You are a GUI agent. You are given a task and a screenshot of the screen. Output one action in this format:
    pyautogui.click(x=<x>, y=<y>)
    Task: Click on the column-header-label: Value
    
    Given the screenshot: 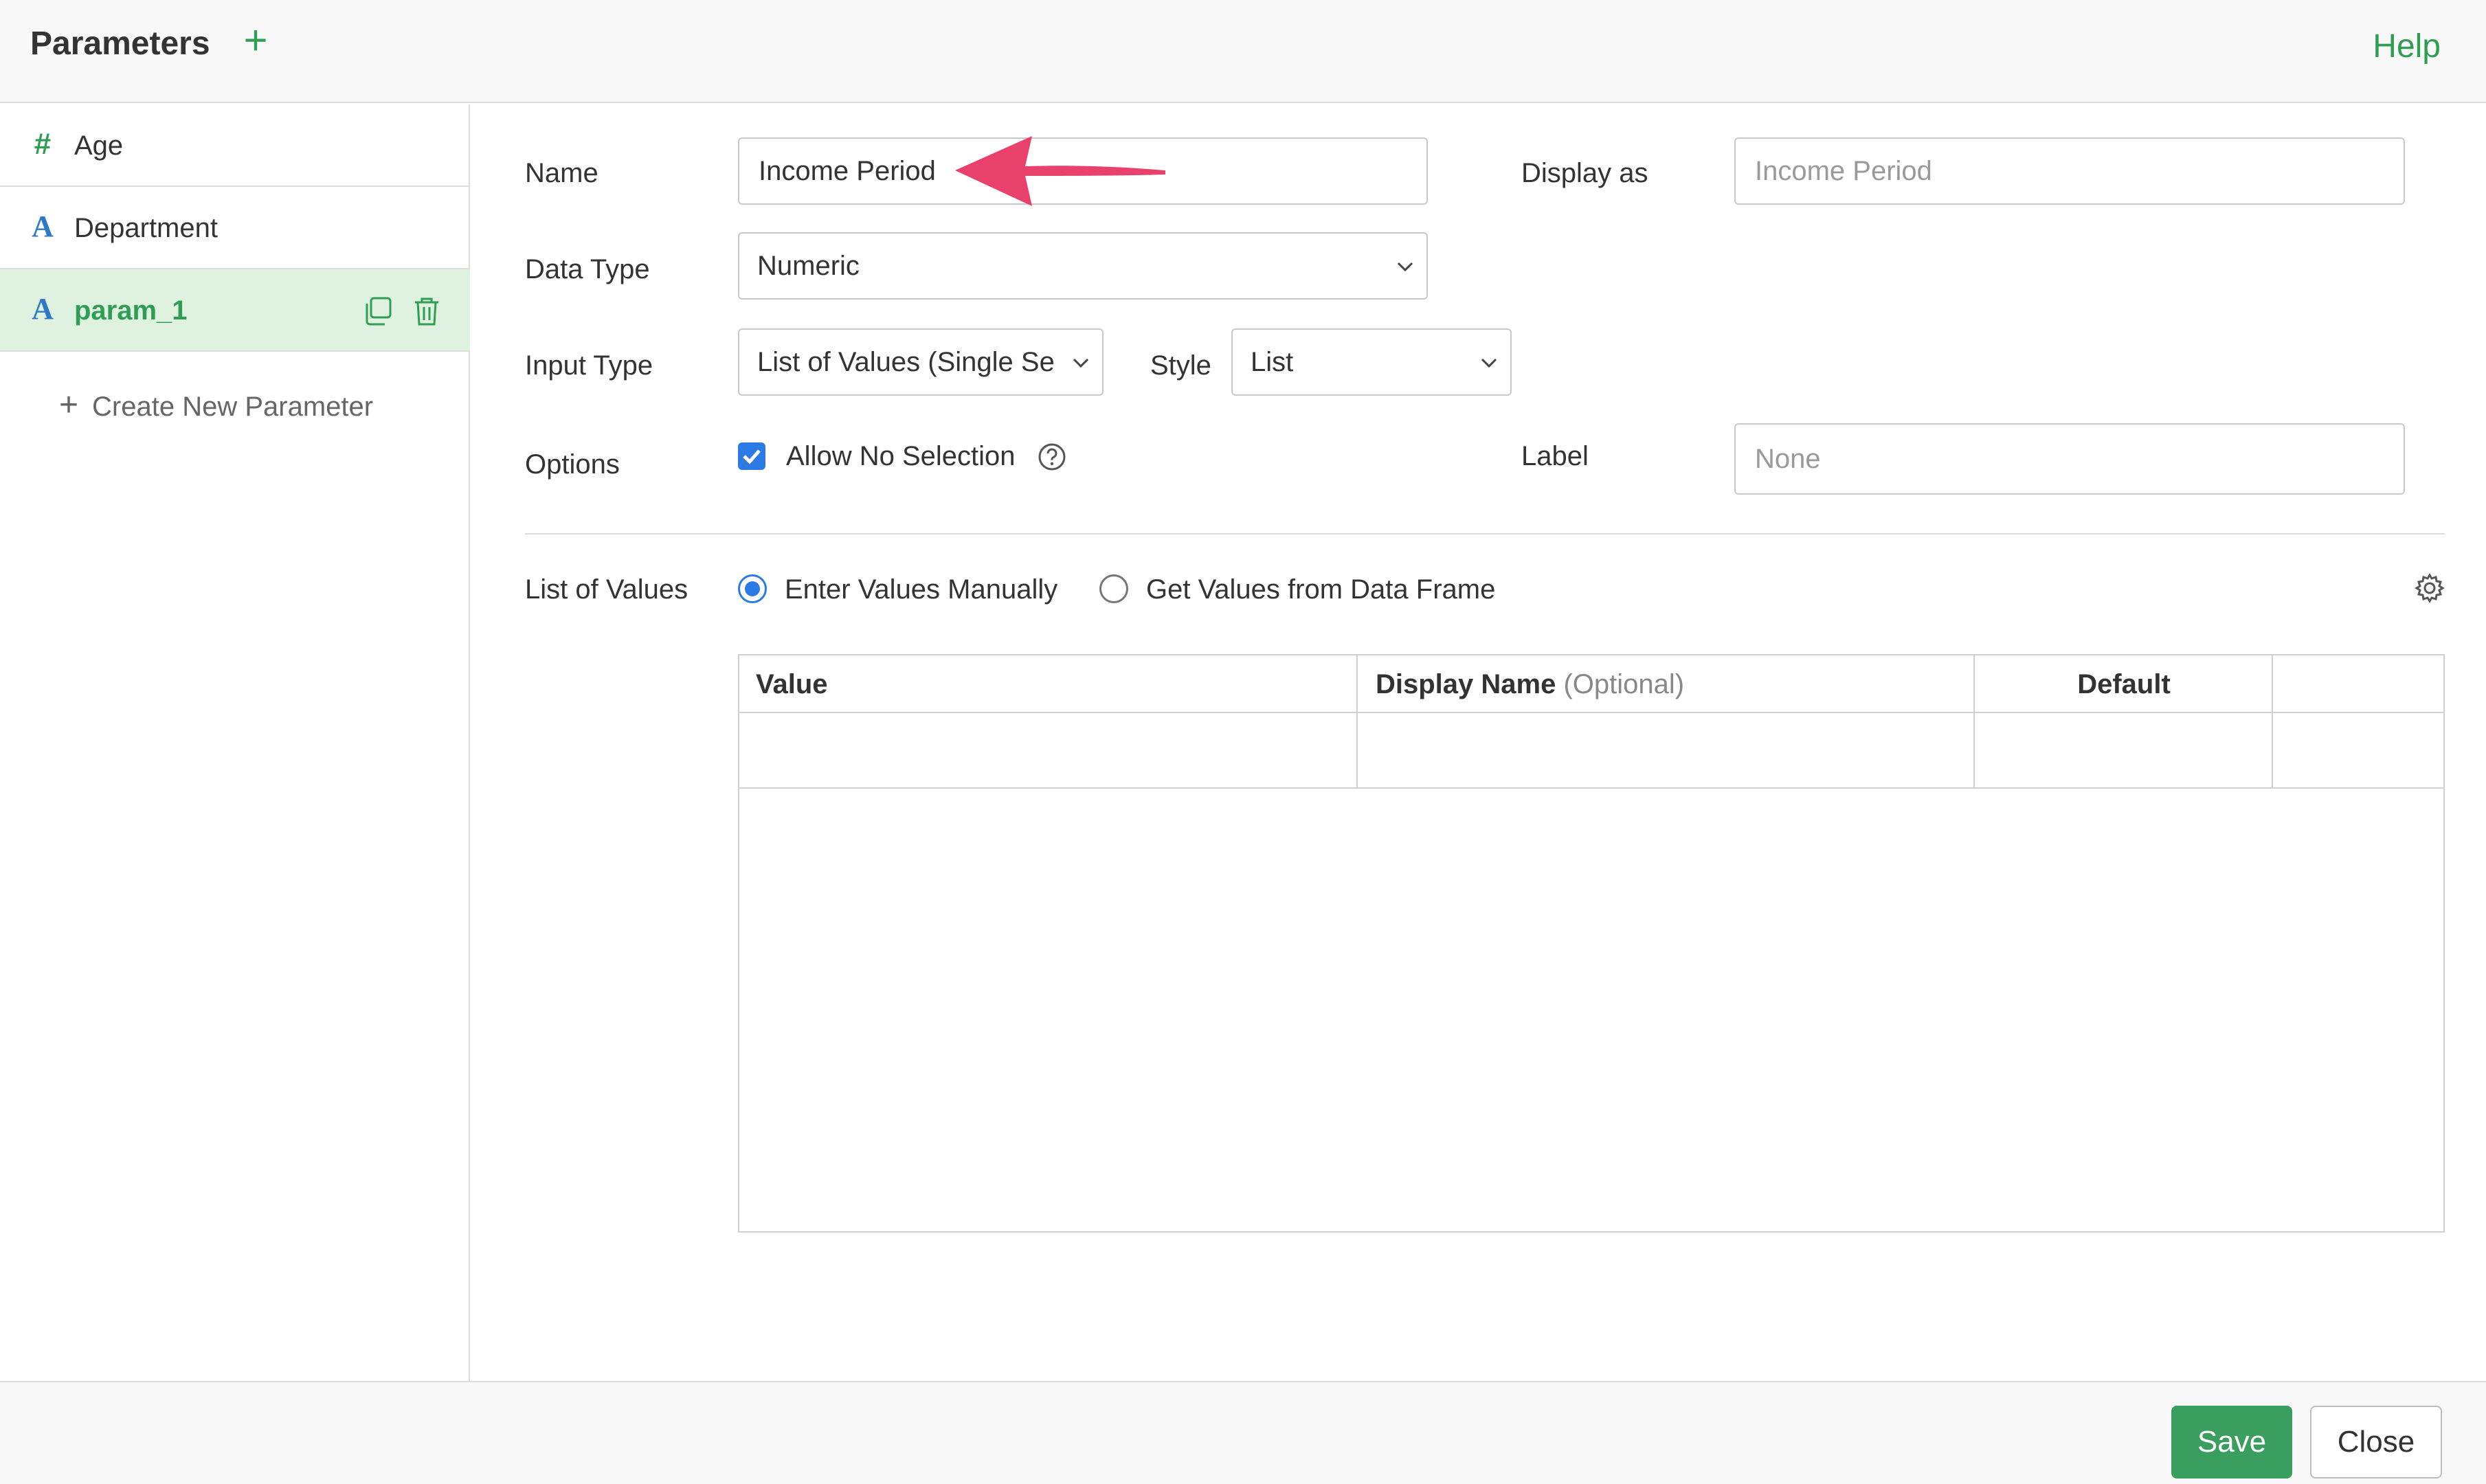 What is the action you would take?
    pyautogui.click(x=792, y=684)
    